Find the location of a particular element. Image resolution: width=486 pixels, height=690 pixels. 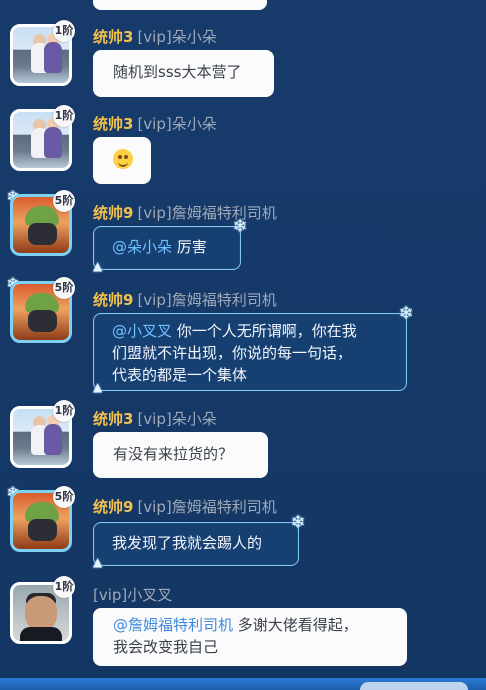

message-text-line: 多谢大佬看得起， is located at coordinates (295, 625).